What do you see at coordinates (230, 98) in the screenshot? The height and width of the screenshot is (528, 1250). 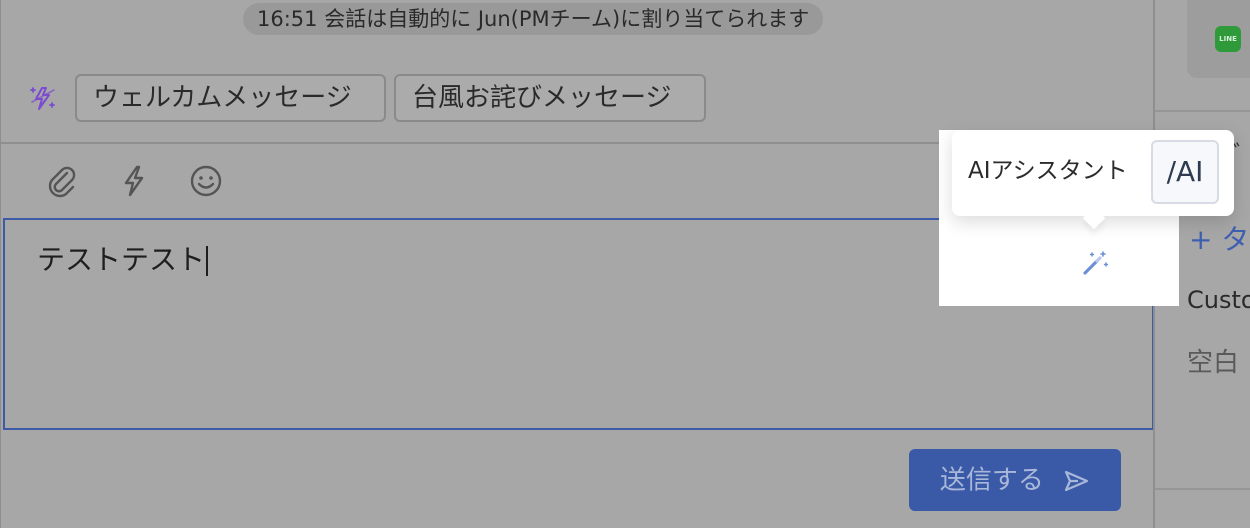 I see `template-chip-welcome: ウェルカムメッセージ` at bounding box center [230, 98].